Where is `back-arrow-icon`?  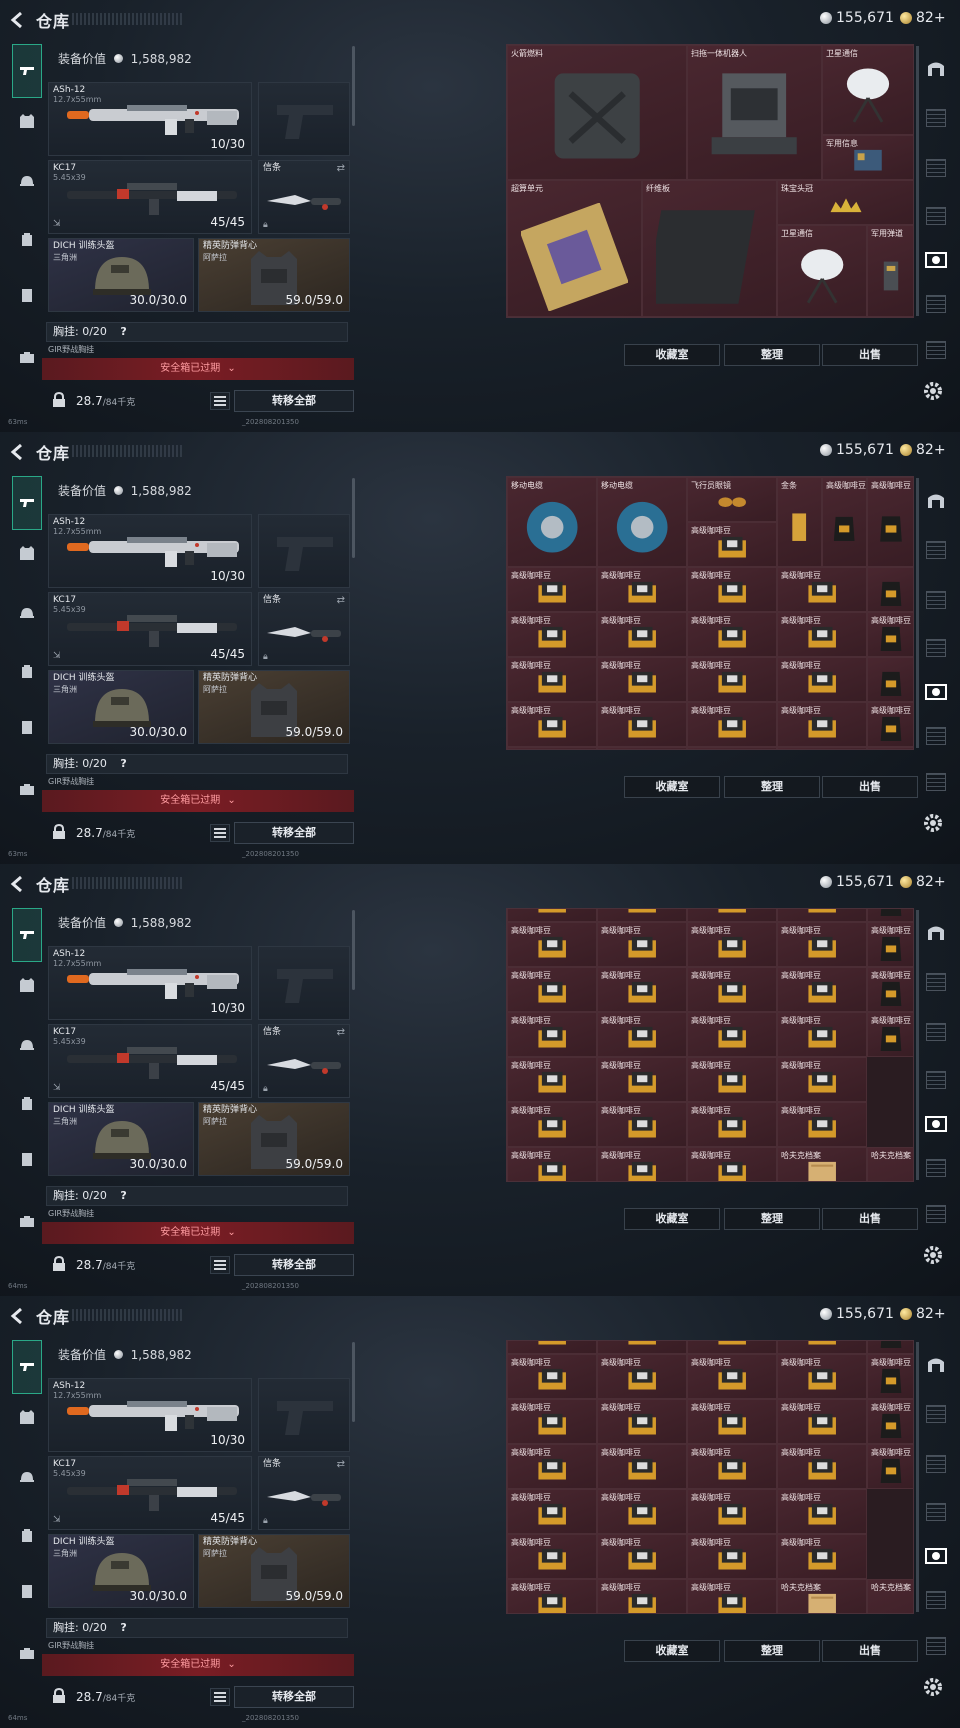
back-arrow-icon is located at coordinates (18, 452).